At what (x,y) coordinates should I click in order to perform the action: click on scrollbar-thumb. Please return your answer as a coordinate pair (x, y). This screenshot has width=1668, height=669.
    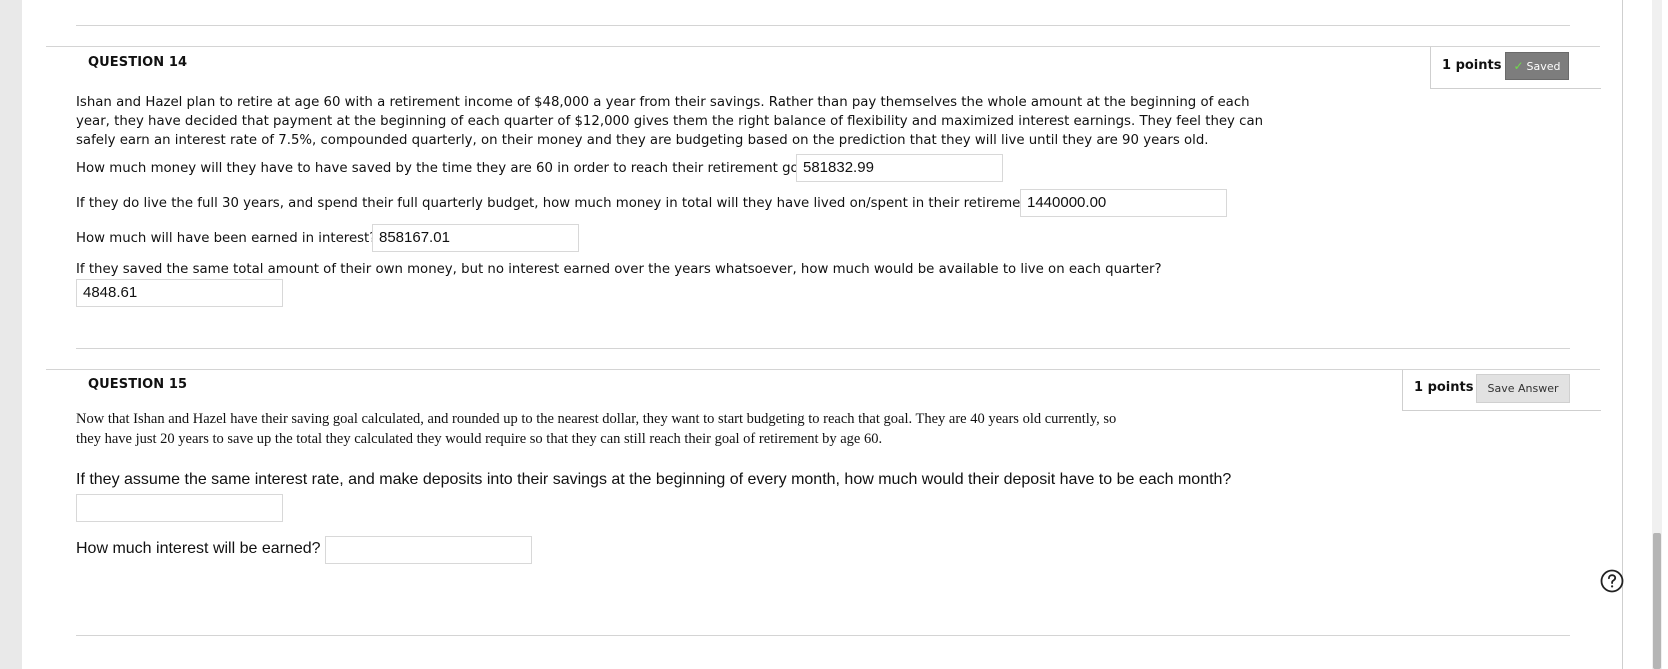
    Looking at the image, I should click on (1657, 601).